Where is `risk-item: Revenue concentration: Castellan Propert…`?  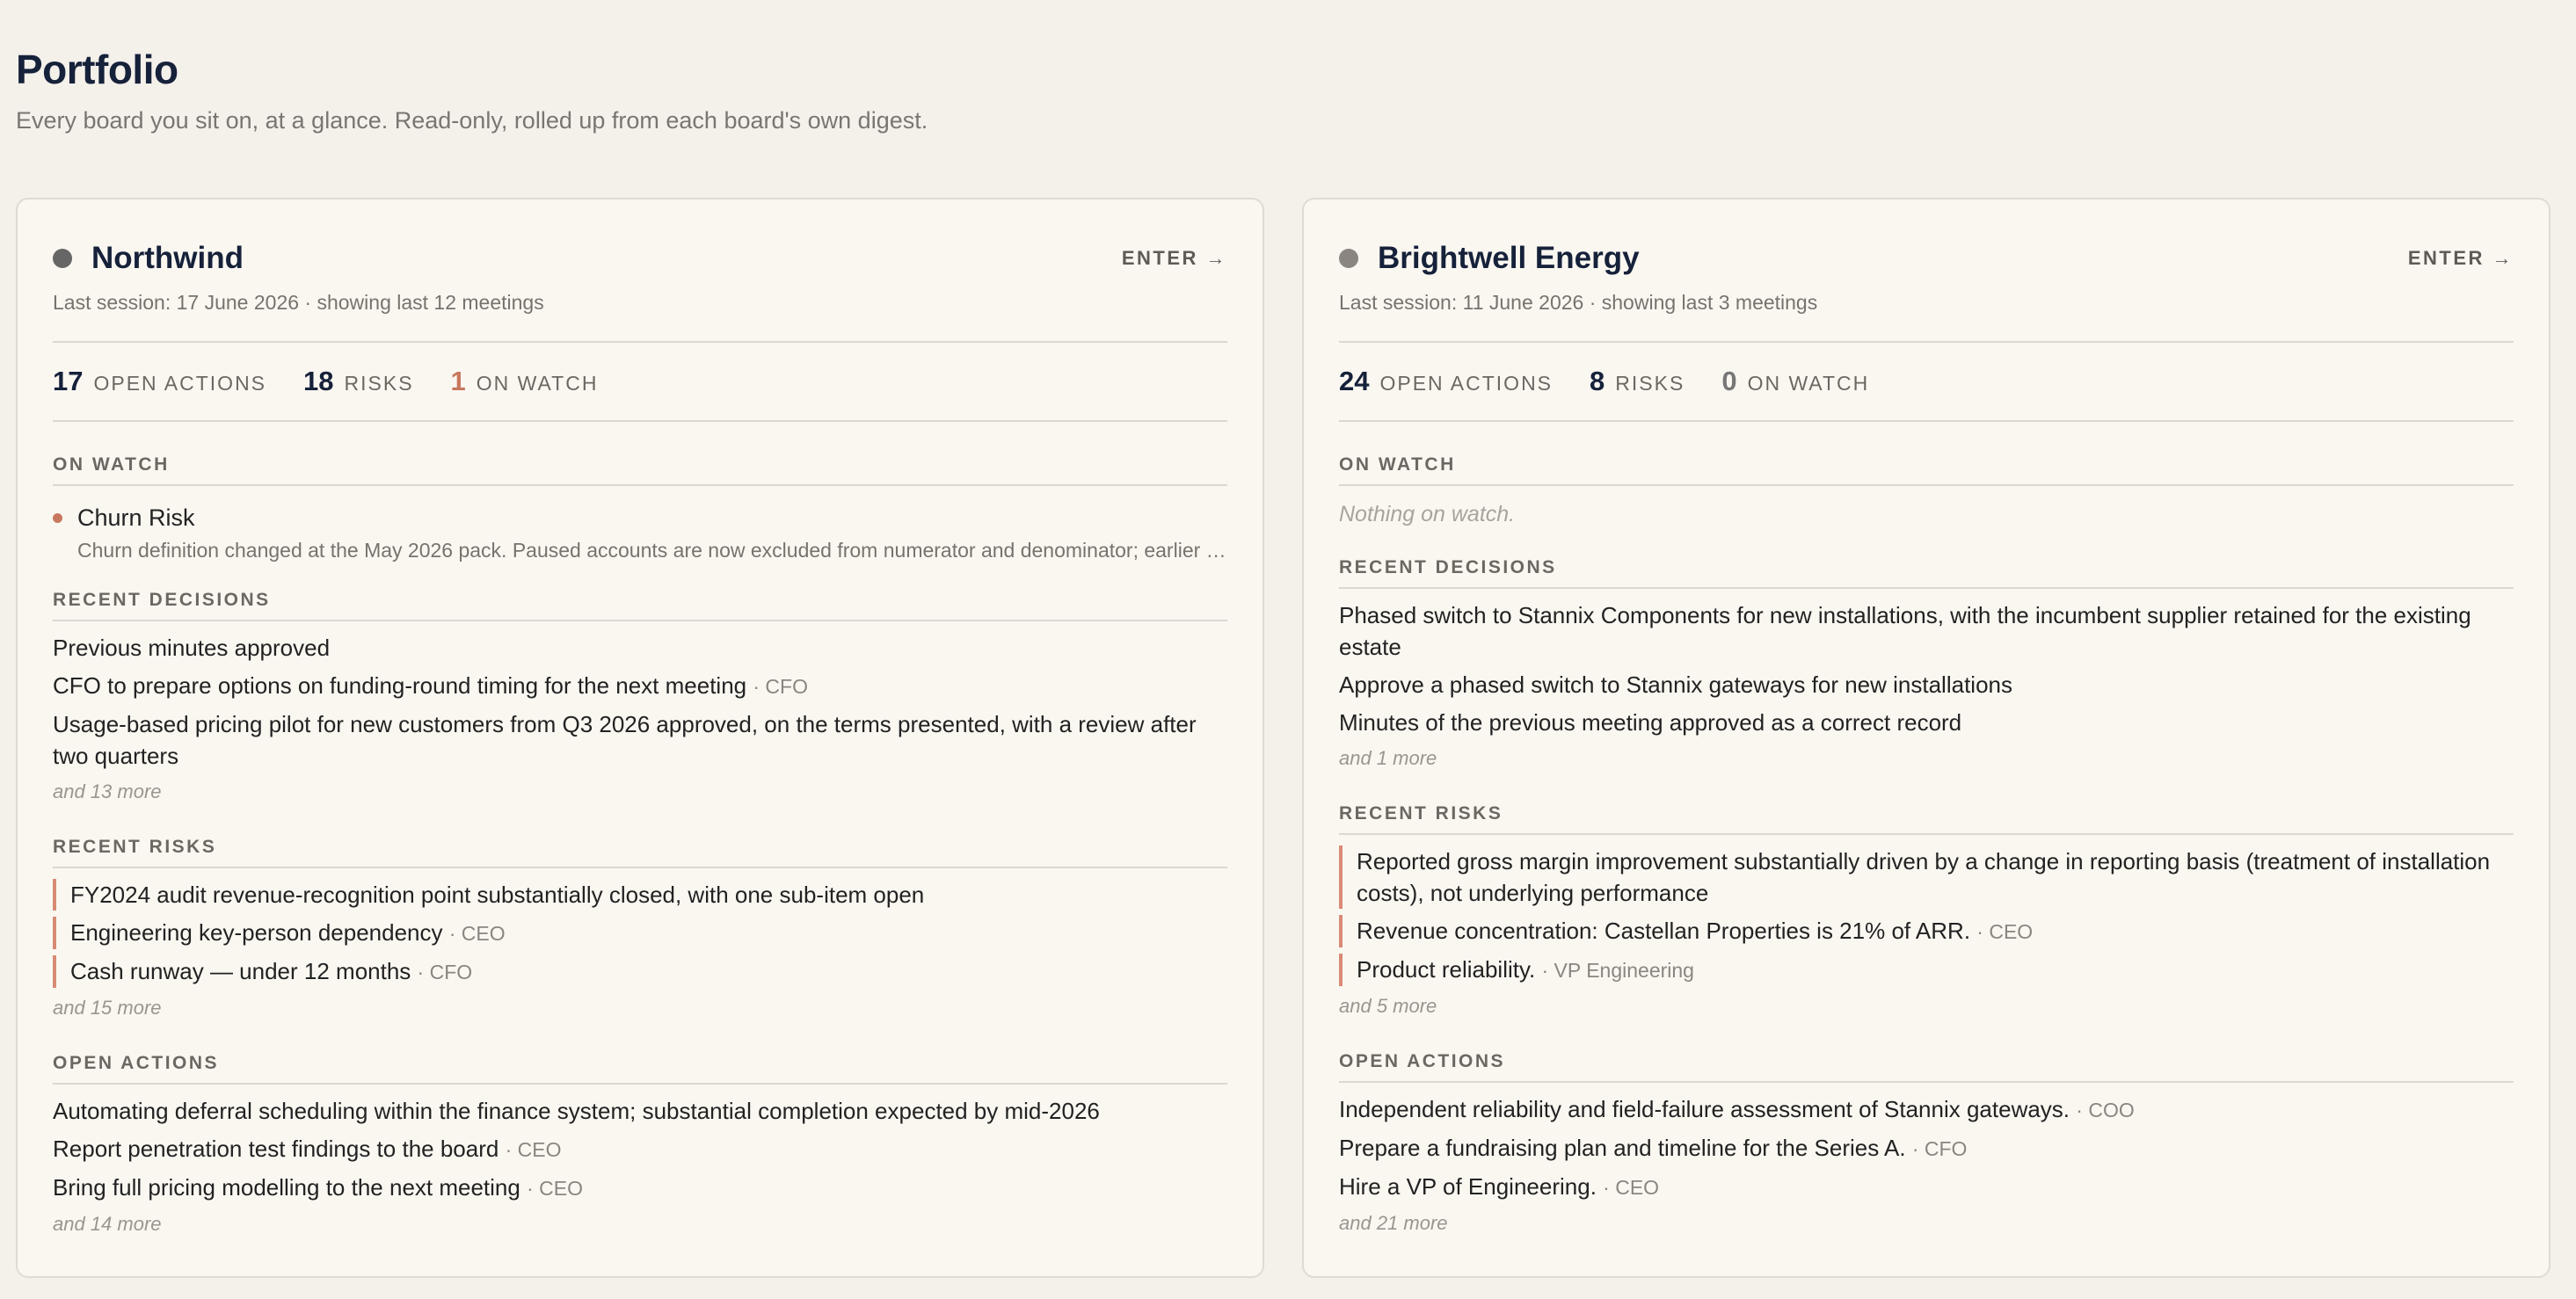 risk-item: Revenue concentration: Castellan Propert… is located at coordinates (1926, 931).